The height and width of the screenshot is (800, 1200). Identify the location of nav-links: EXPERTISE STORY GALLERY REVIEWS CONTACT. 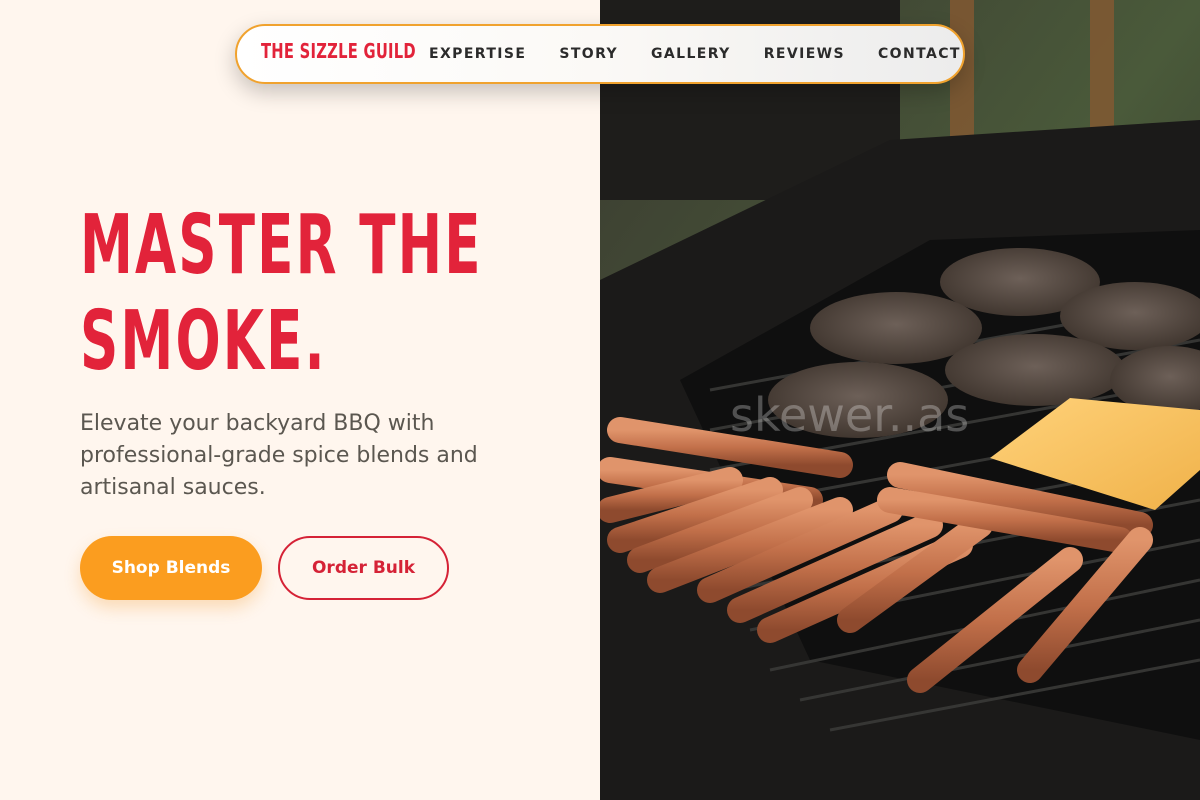
(711, 54).